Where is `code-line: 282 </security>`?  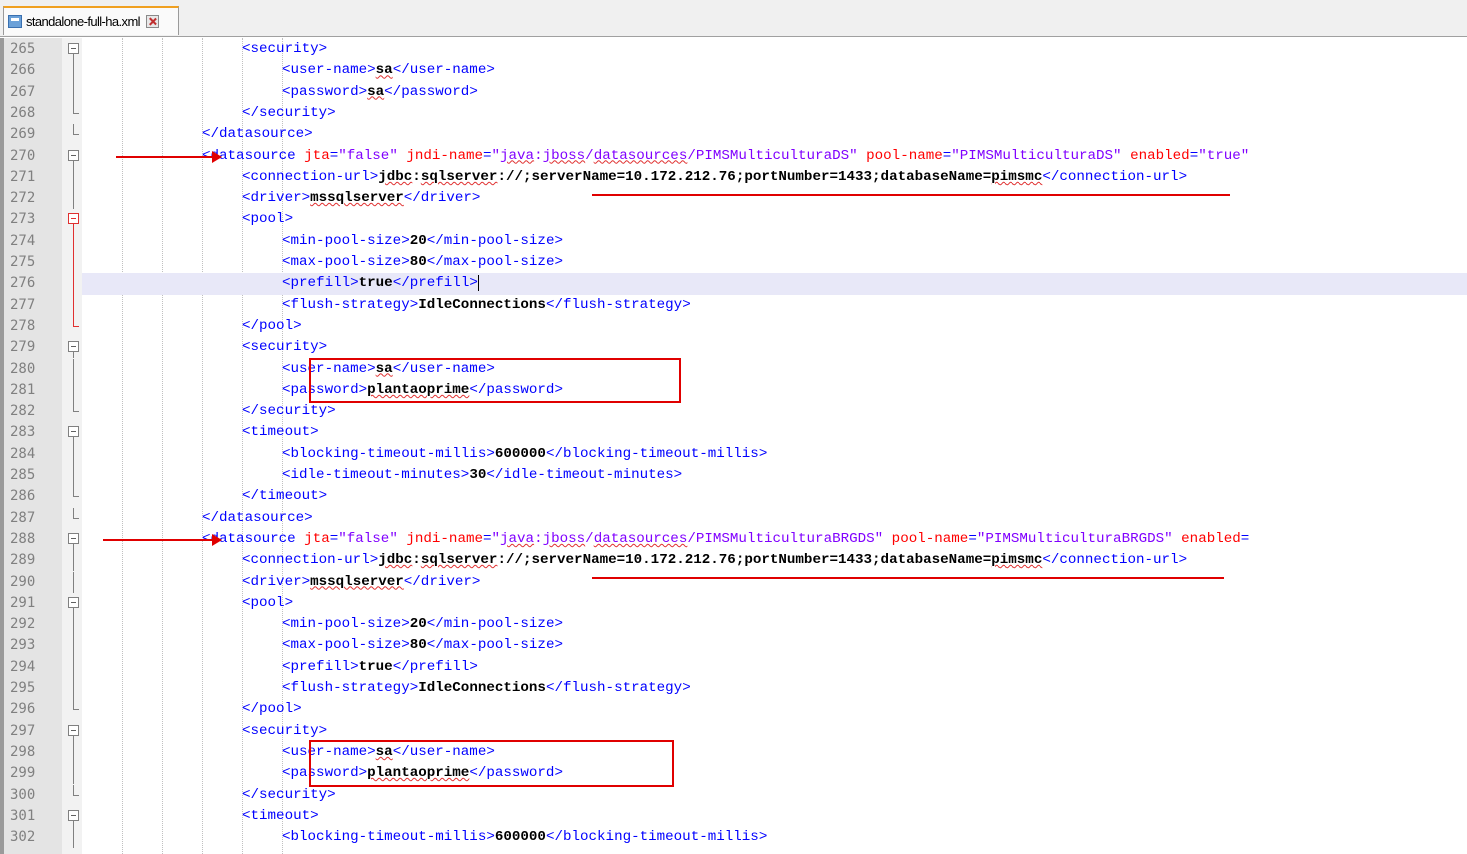
code-line: 282 </security> is located at coordinates (733, 411).